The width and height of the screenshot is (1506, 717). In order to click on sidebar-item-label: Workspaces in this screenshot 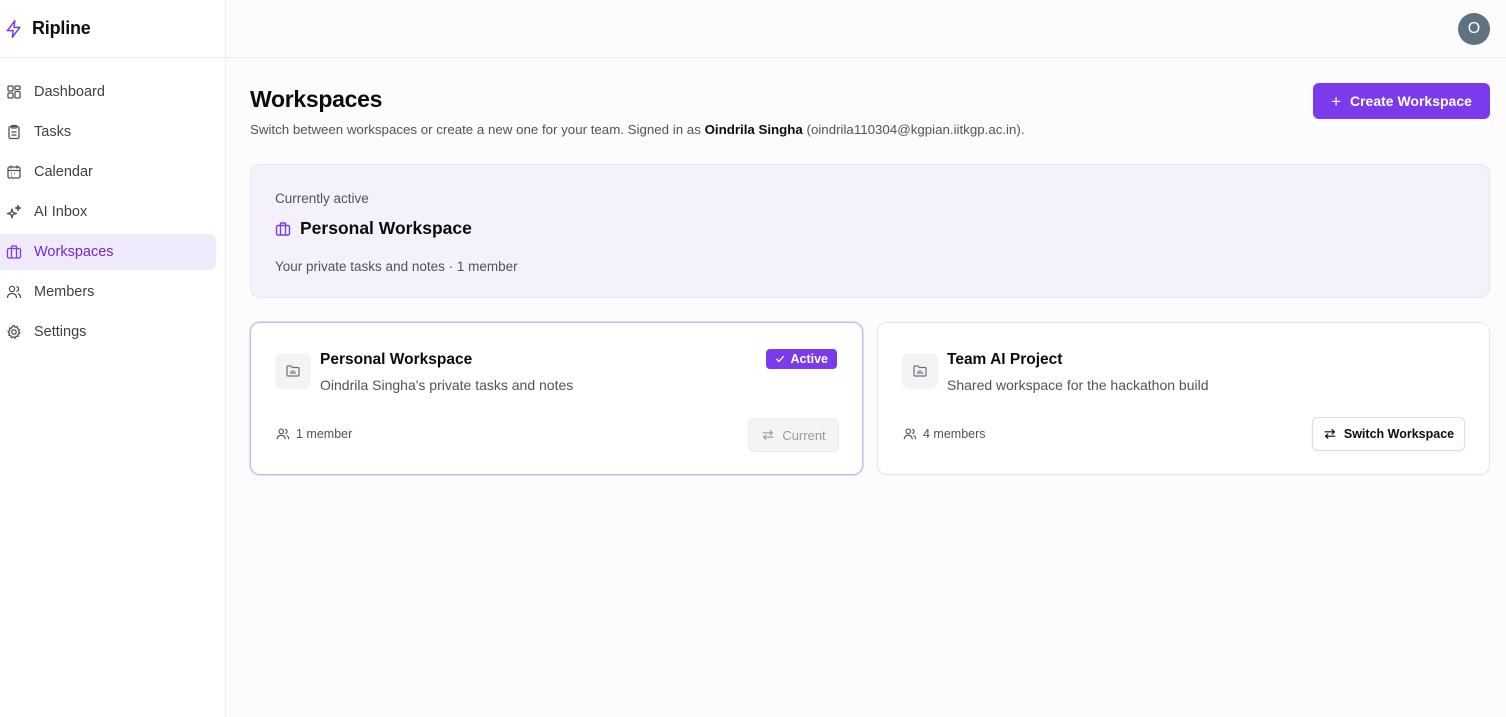, I will do `click(74, 252)`.